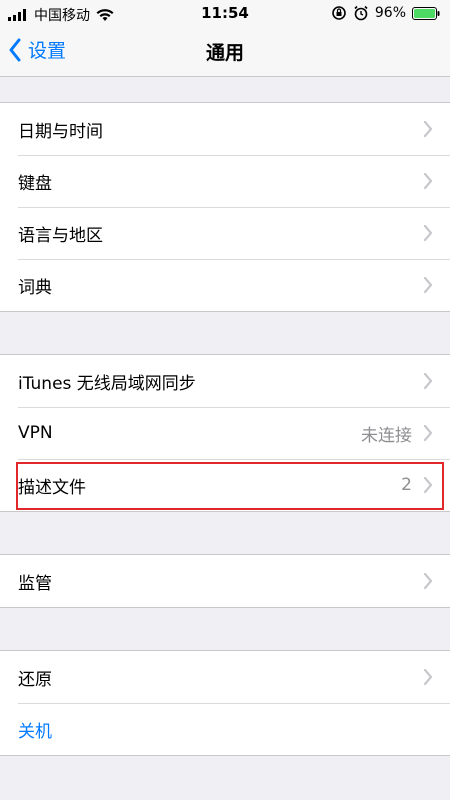  I want to click on row-dictionary: 词典, so click(225, 285).